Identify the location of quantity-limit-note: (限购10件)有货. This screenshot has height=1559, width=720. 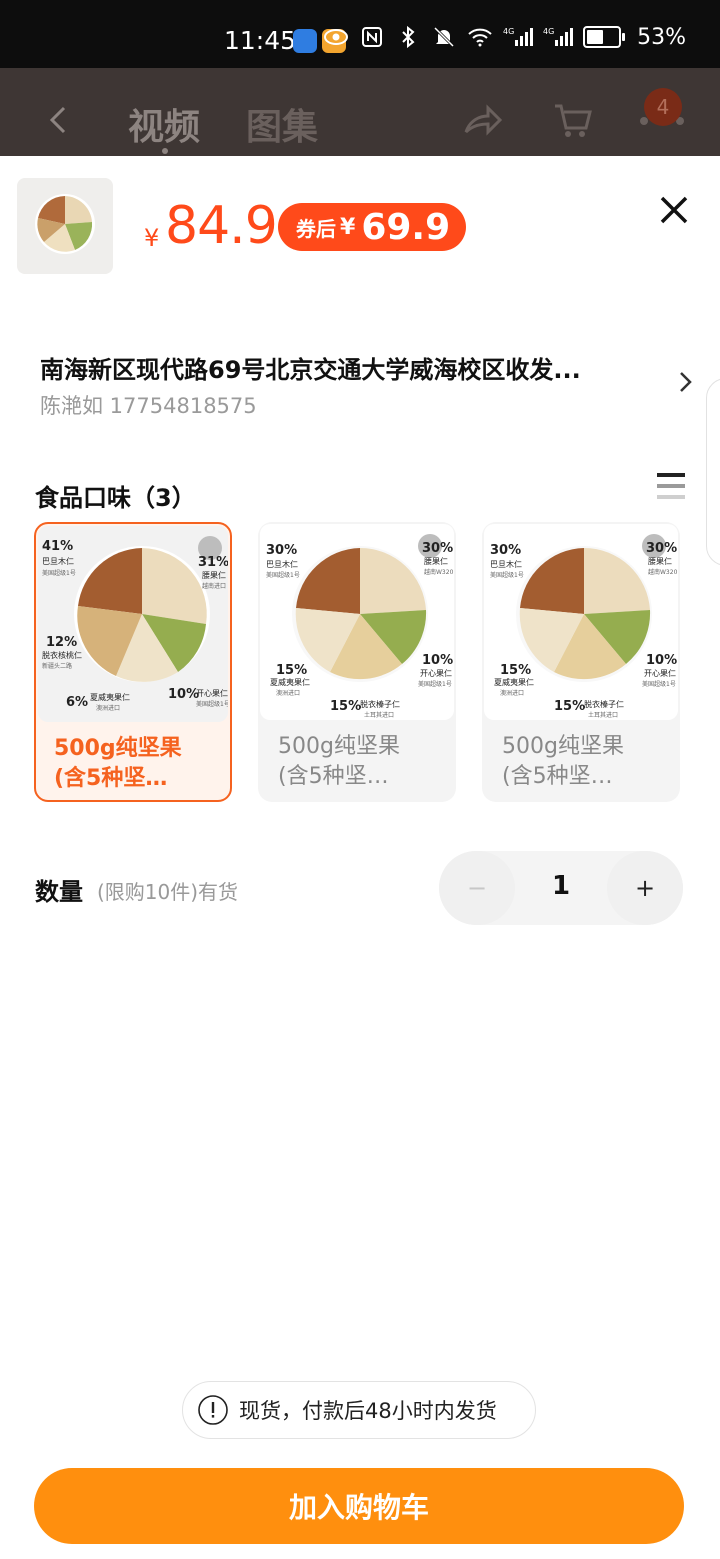
(168, 892).